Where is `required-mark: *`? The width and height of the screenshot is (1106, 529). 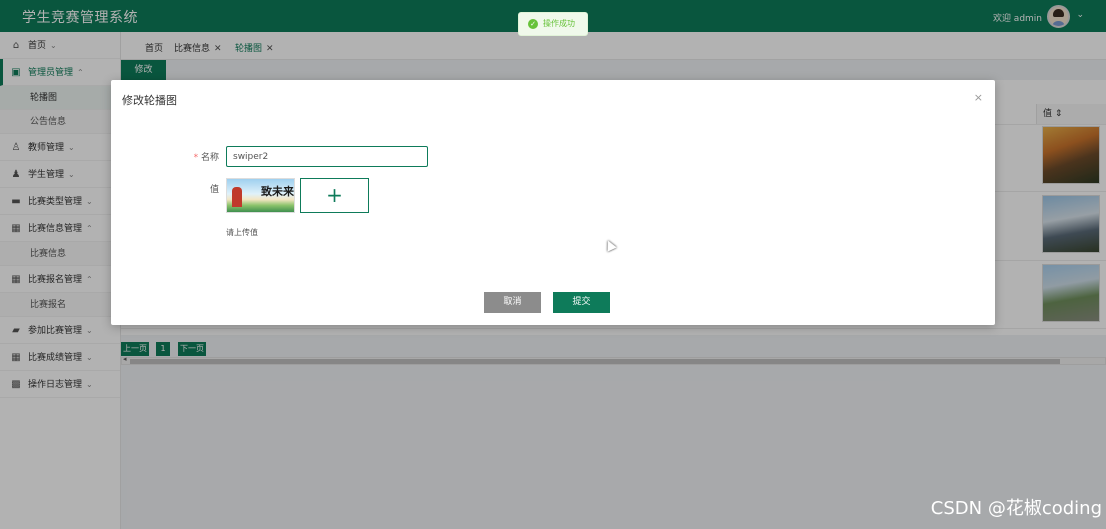 required-mark: * is located at coordinates (196, 158).